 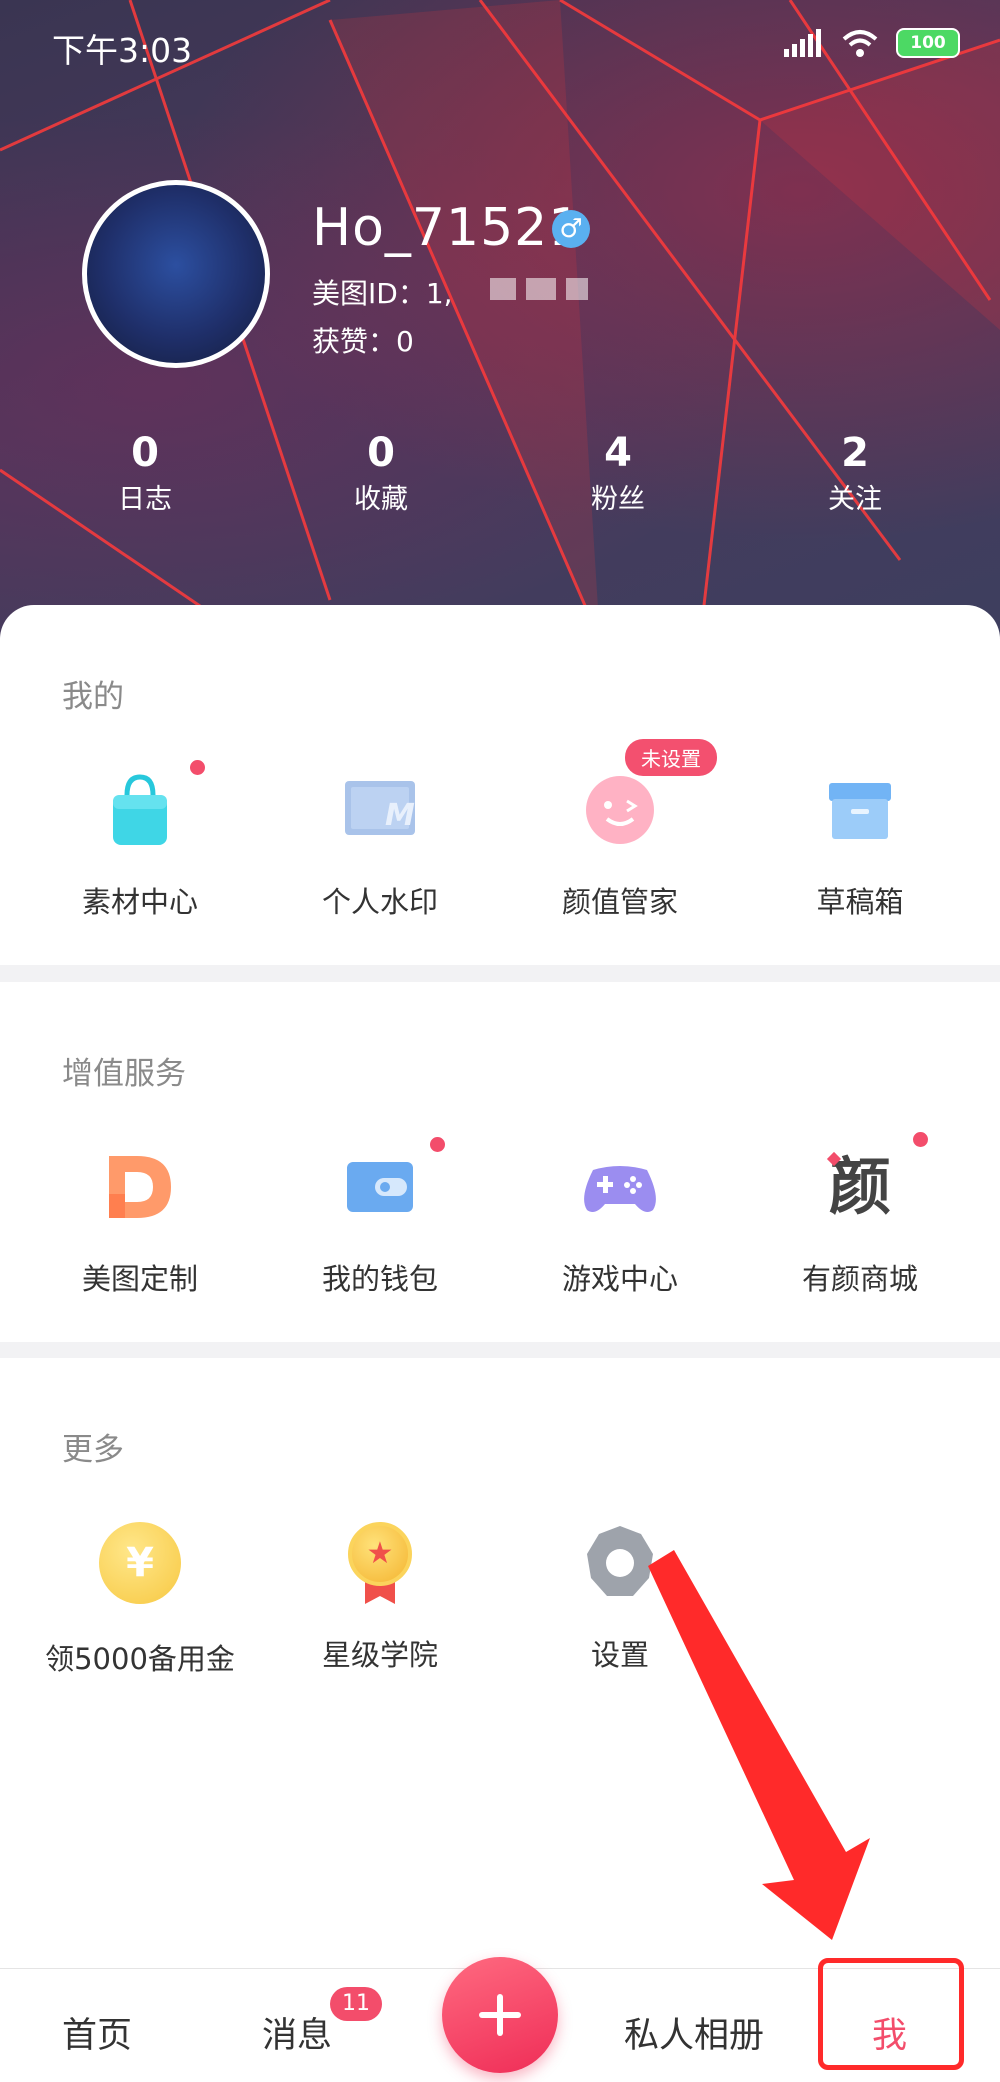 I want to click on tab-private-album: 私人相册, so click(x=694, y=2032).